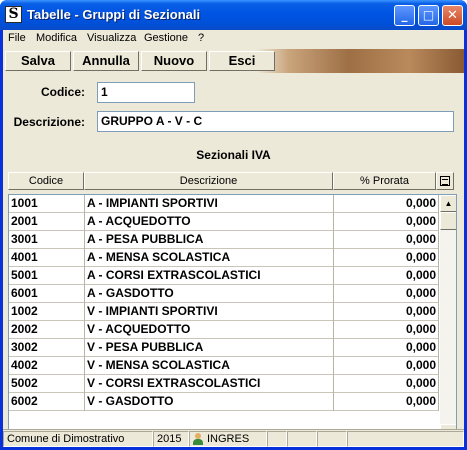 This screenshot has width=467, height=450. I want to click on table-row: 6002 V - GASDOTTO 0,000, so click(224, 402).